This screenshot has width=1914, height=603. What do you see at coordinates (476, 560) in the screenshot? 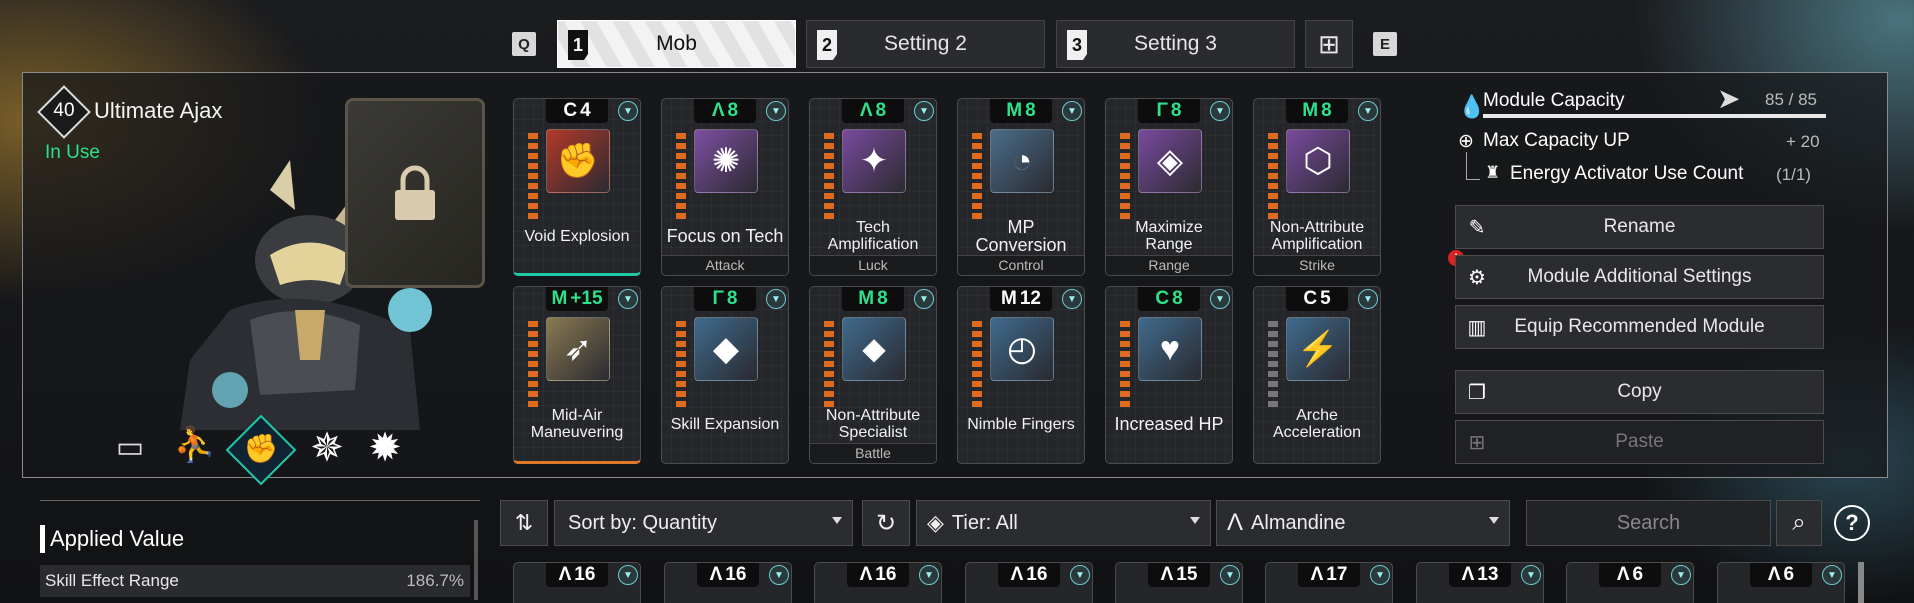
I see `applied-scrollbar` at bounding box center [476, 560].